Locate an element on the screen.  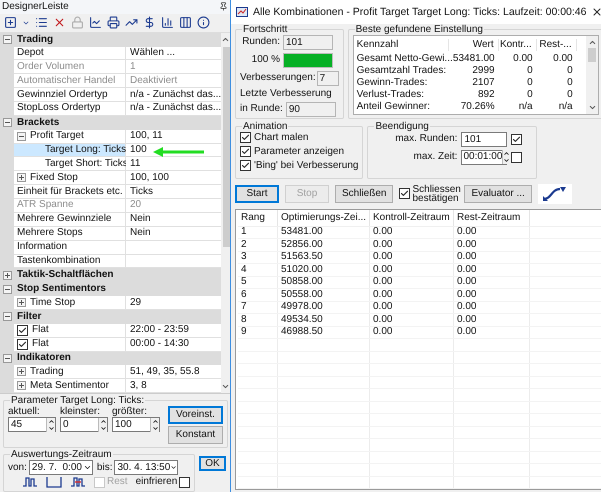
curve-icon is located at coordinates (555, 194).